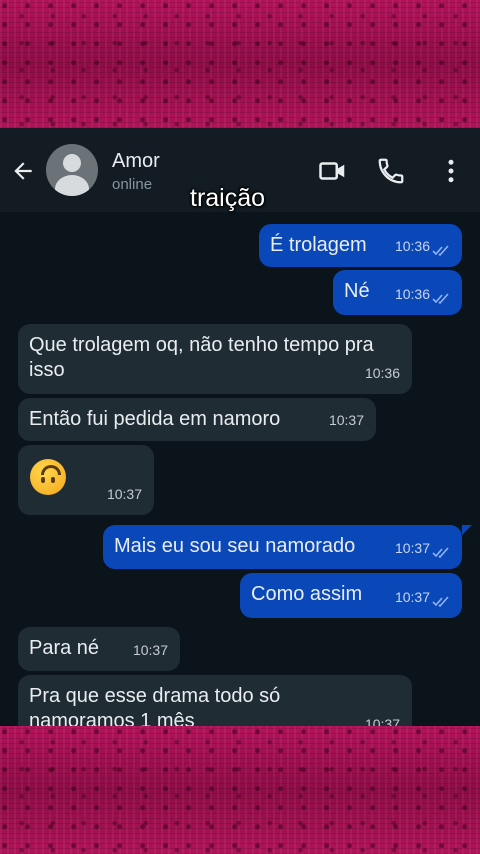  I want to click on message-text: Para né, so click(64, 648).